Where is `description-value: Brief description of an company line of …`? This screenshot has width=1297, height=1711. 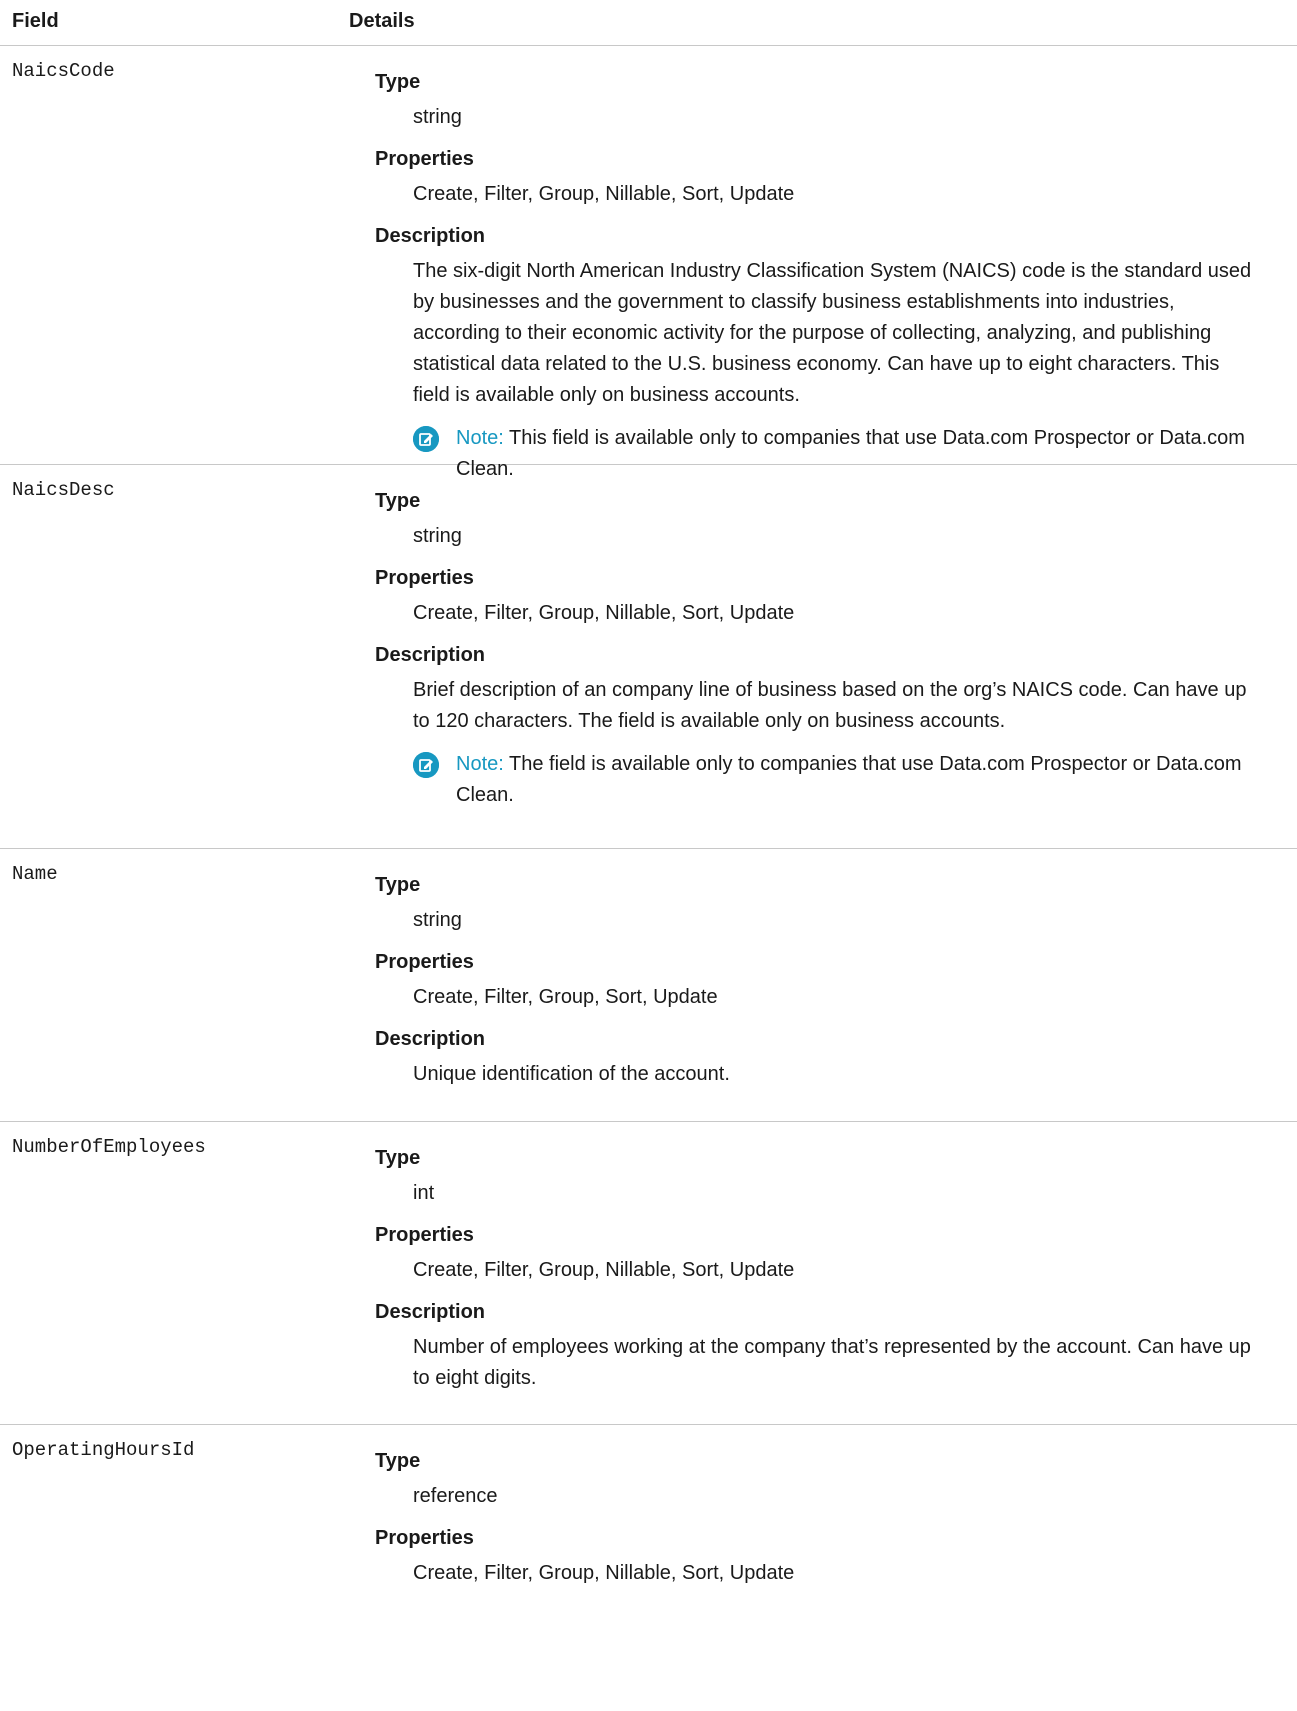
description-value: Brief description of an company line of … is located at coordinates (830, 705).